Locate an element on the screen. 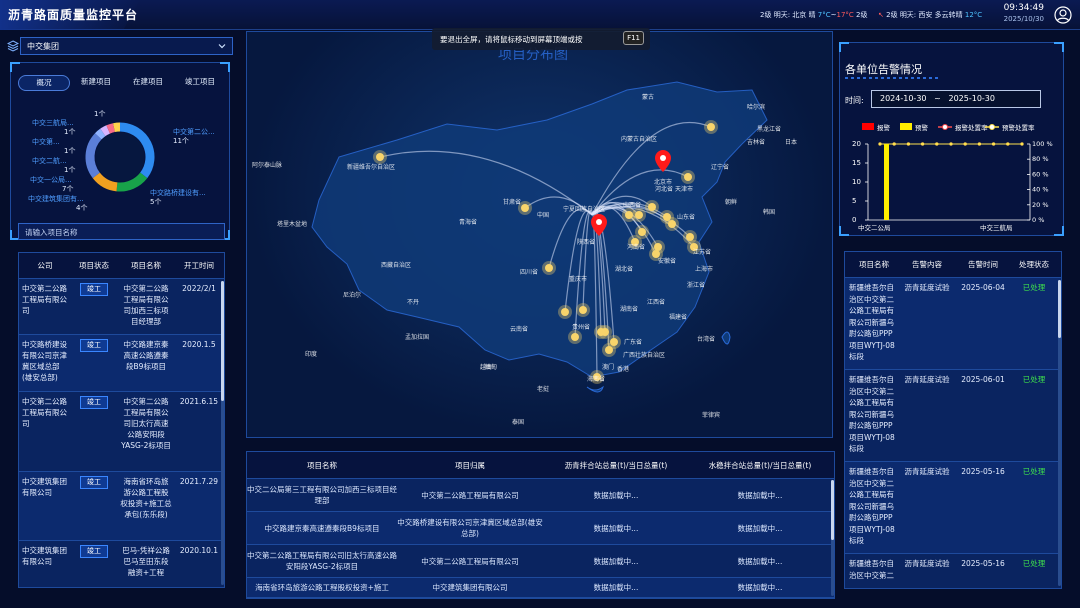  tab-new-projects: 新建项目 is located at coordinates (96, 83).